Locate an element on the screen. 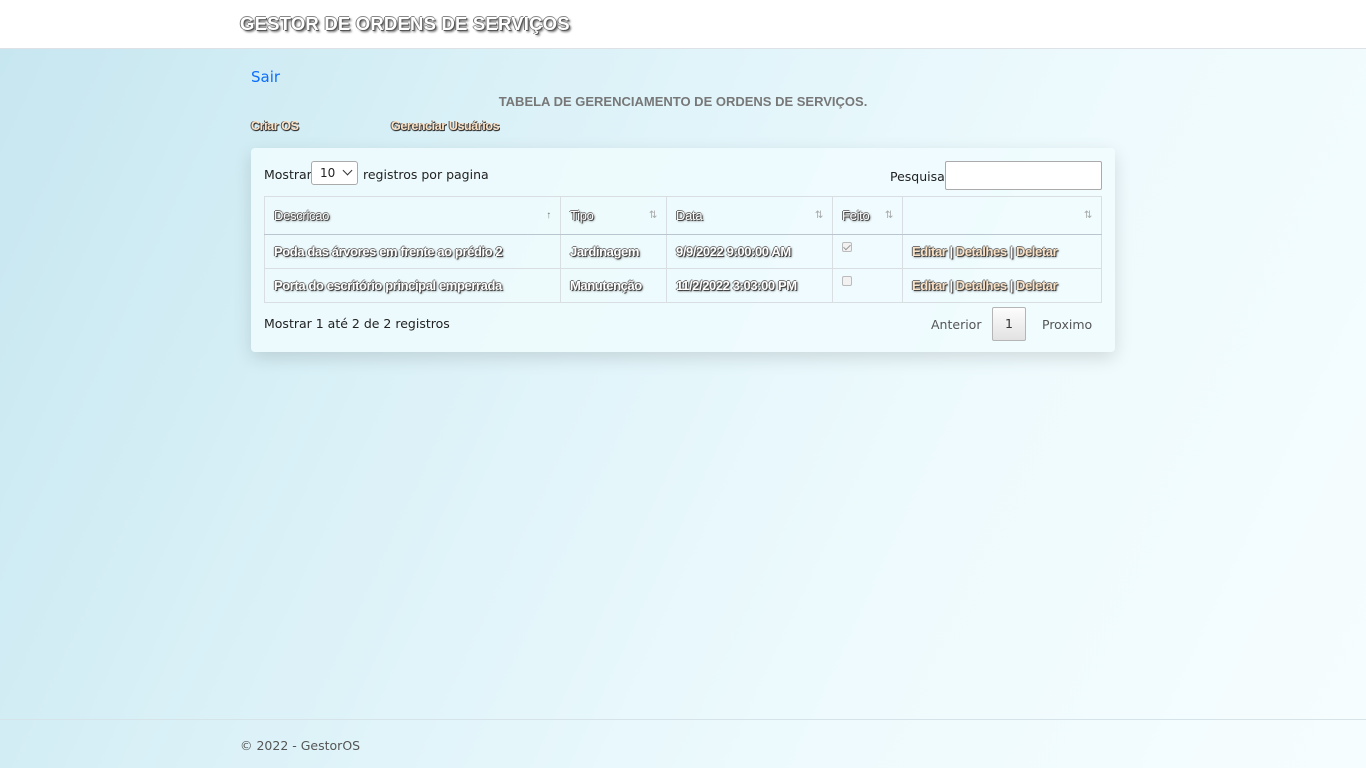 The image size is (1366, 768). table-info: Mostrar 1 até 2 de 2 registros is located at coordinates (357, 323).